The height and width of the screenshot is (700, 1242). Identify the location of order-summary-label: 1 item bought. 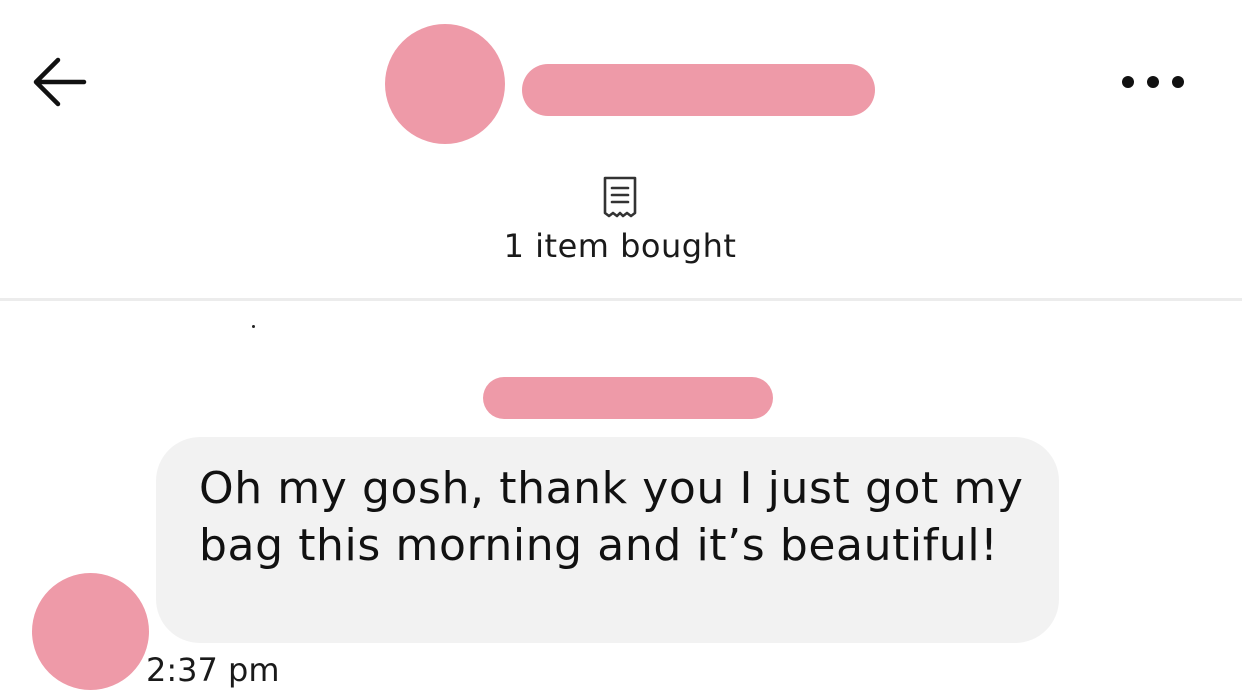
(620, 246).